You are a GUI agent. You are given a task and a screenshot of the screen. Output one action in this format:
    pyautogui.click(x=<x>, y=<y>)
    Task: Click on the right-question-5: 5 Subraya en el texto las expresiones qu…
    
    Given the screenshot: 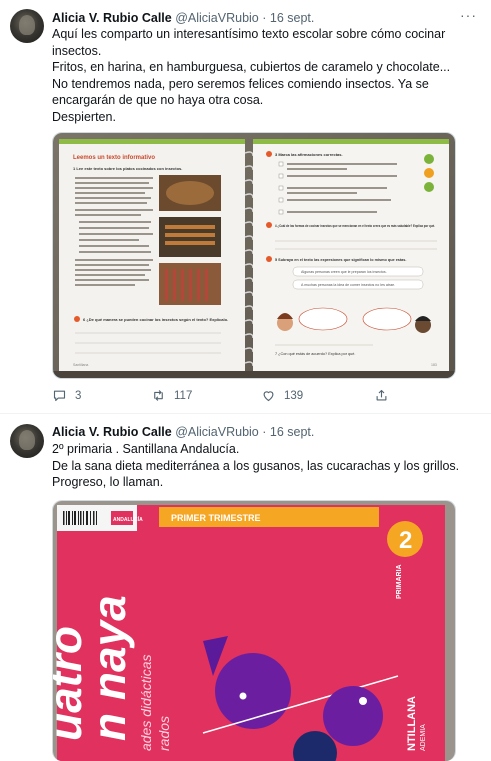 What is the action you would take?
    pyautogui.click(x=340, y=260)
    